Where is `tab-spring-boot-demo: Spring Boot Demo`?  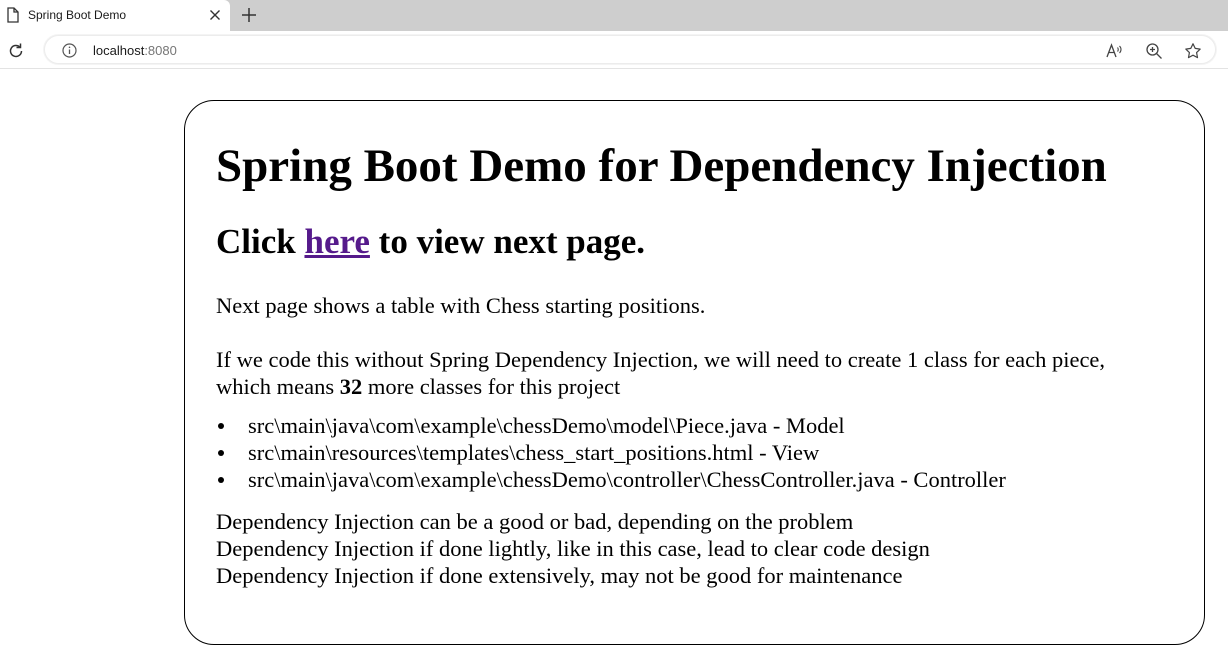
tab-spring-boot-demo: Spring Boot Demo is located at coordinates (115, 15).